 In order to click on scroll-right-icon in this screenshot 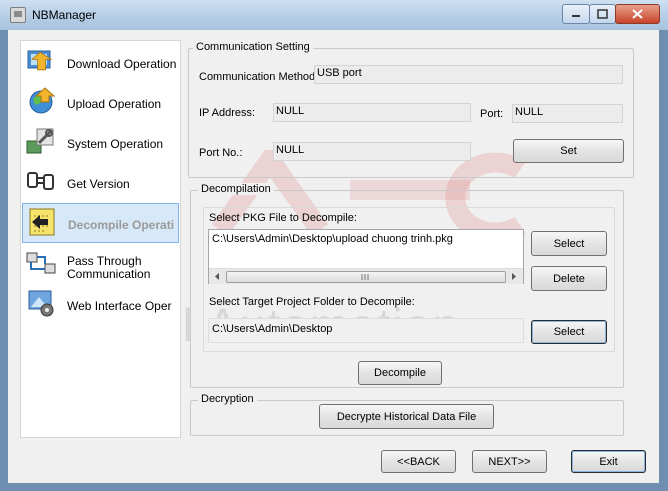, I will do `click(514, 276)`.